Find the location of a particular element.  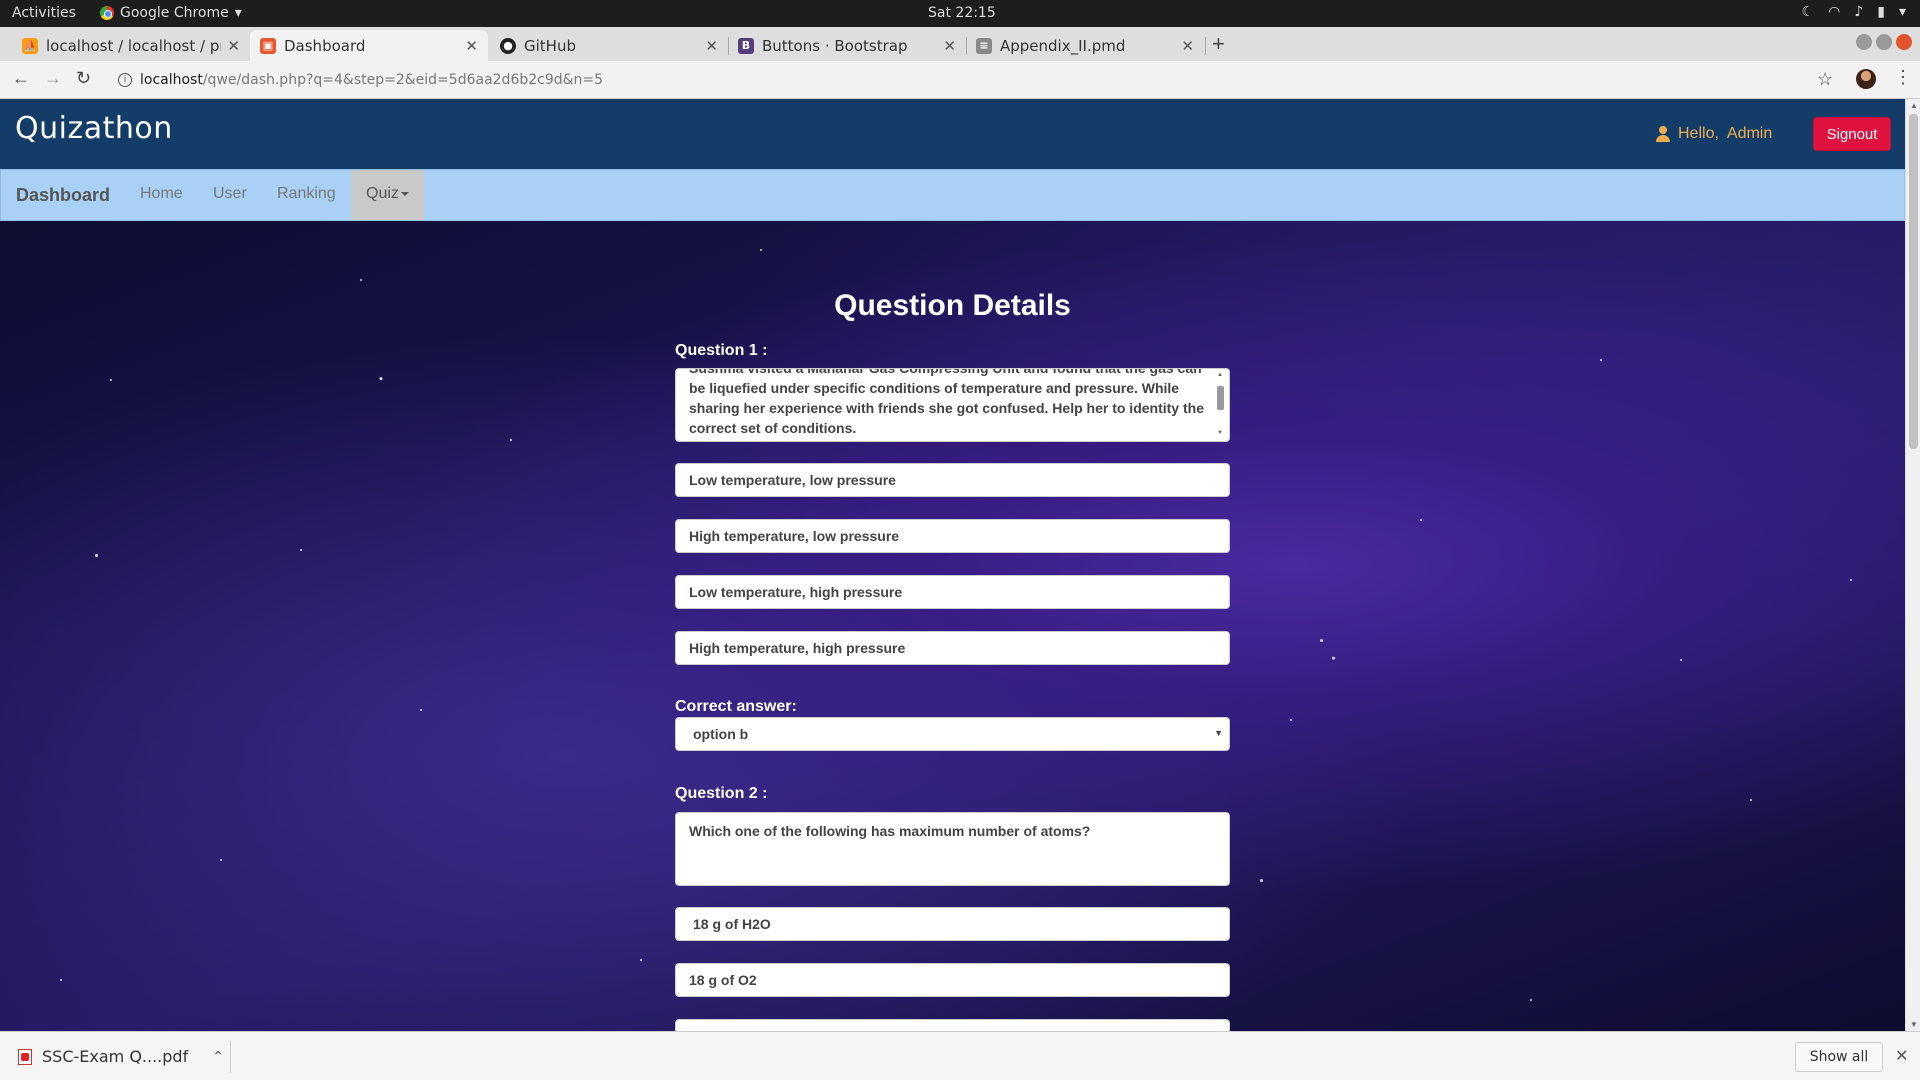

hello-text: Hello, is located at coordinates (1698, 133).